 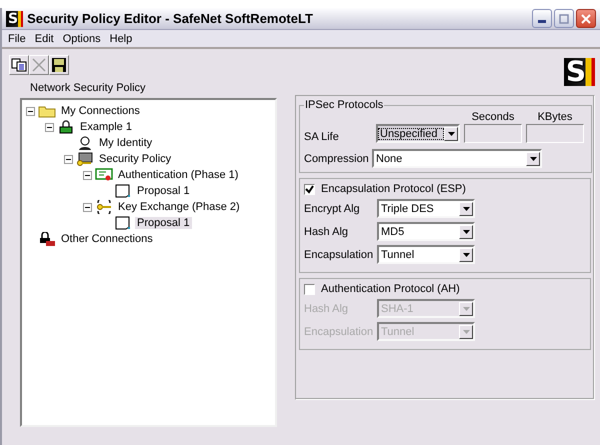 I want to click on dropdown: Tunnel, so click(x=426, y=254).